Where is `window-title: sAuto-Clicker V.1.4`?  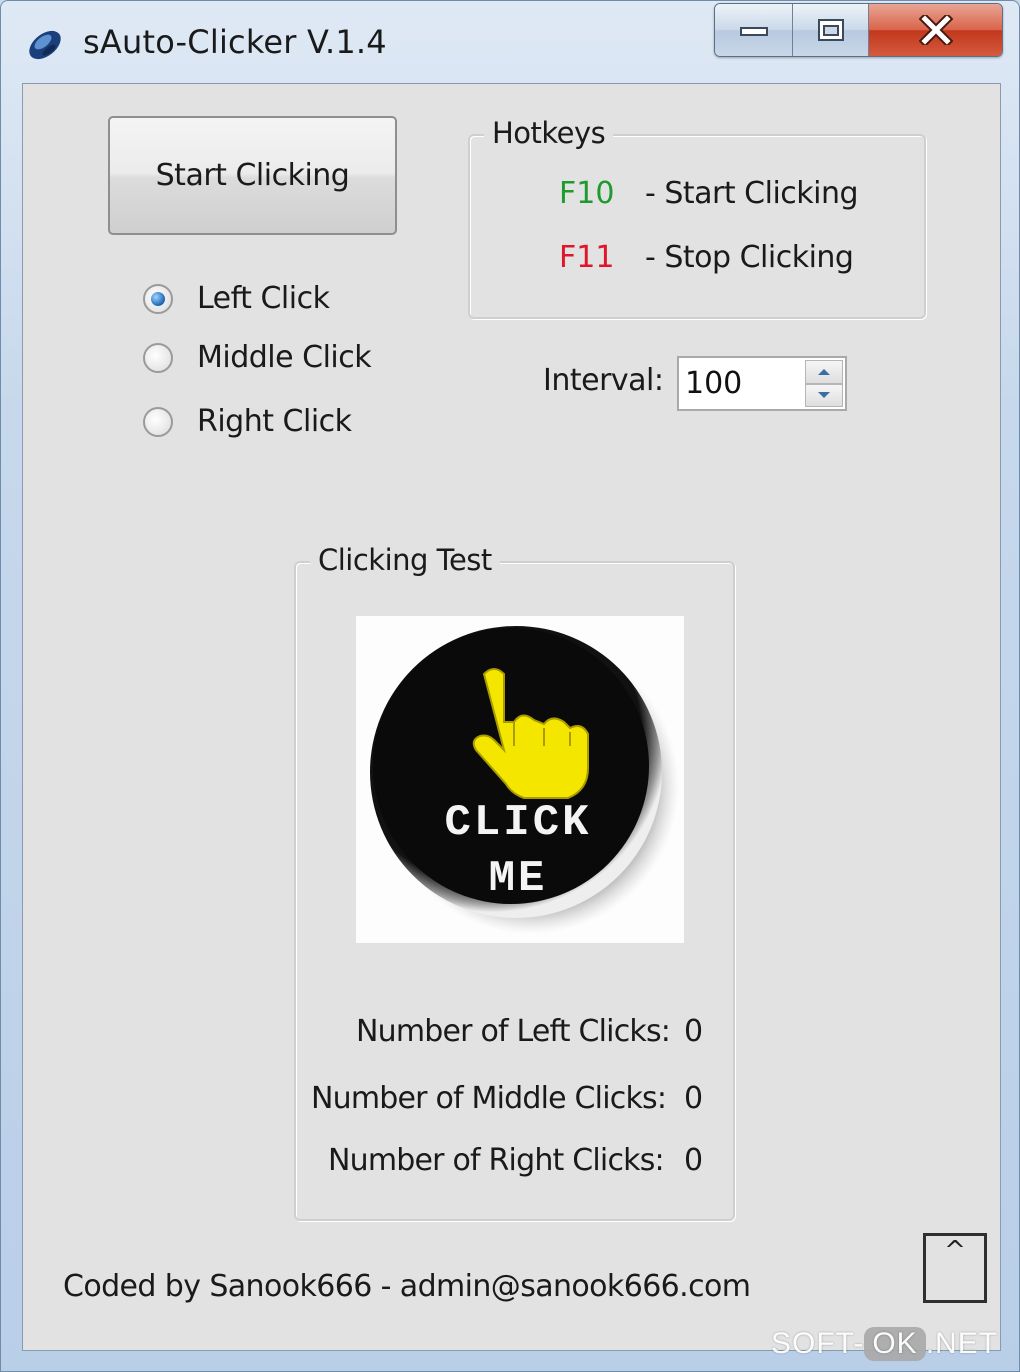
window-title: sAuto-Clicker V.1.4 is located at coordinates (235, 42).